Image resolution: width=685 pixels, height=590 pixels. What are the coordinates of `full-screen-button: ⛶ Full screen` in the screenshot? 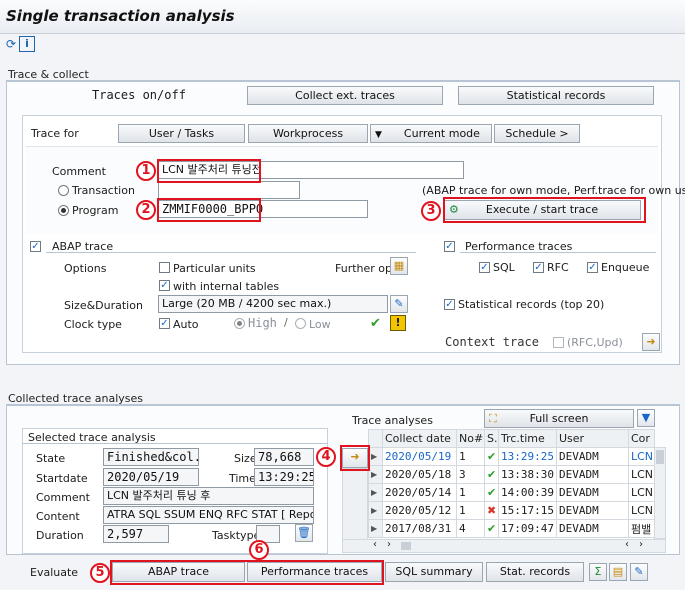 It's located at (559, 418).